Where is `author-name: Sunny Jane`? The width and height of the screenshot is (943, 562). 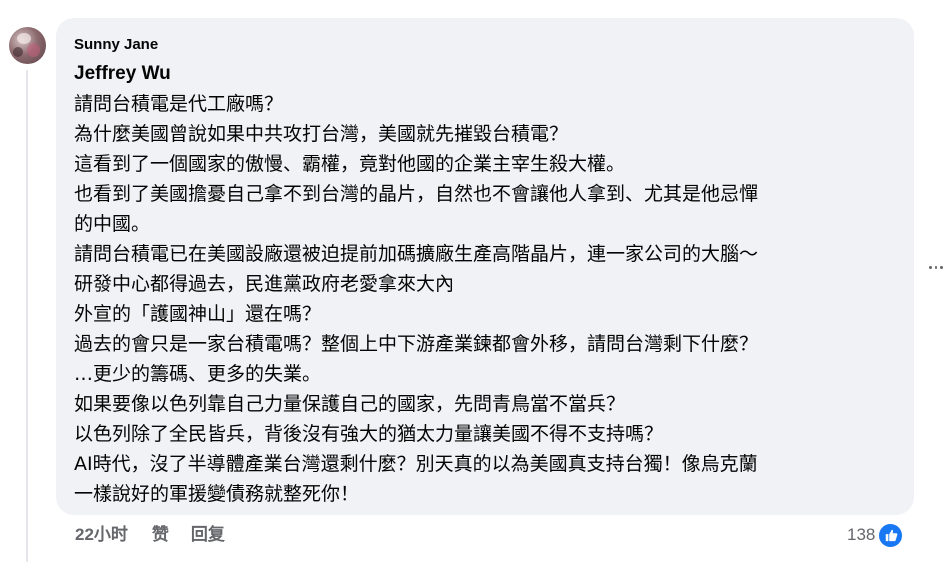 author-name: Sunny Jane is located at coordinates (116, 45).